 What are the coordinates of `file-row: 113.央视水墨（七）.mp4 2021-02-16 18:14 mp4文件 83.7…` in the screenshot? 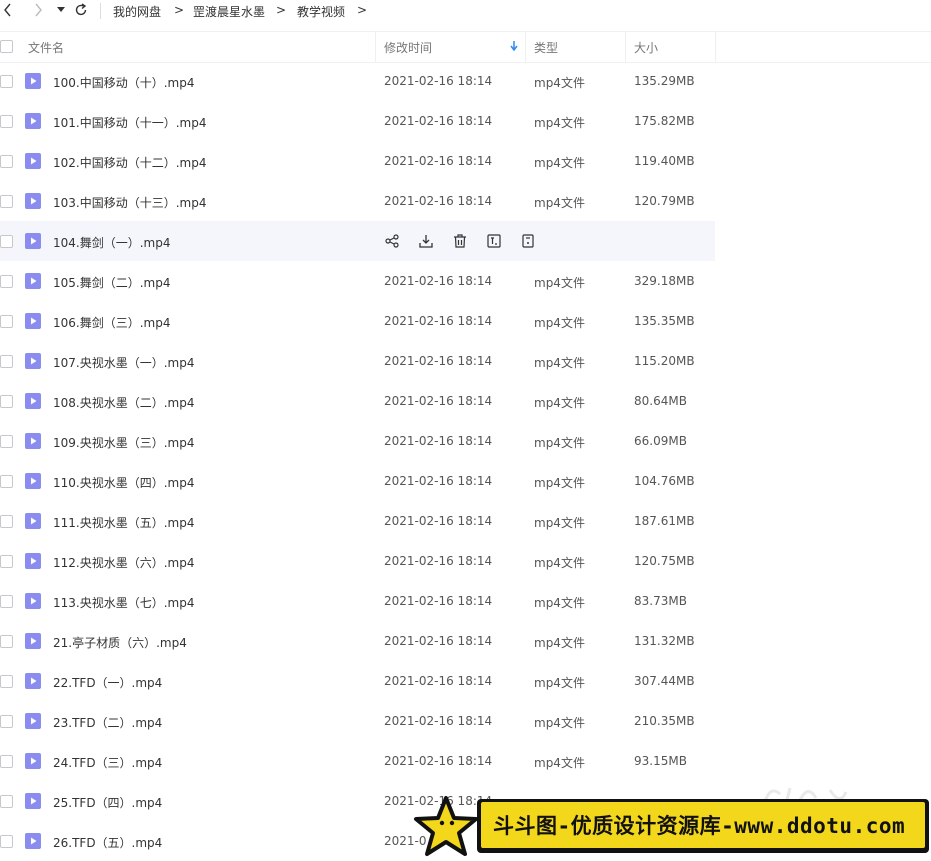 It's located at (465, 601).